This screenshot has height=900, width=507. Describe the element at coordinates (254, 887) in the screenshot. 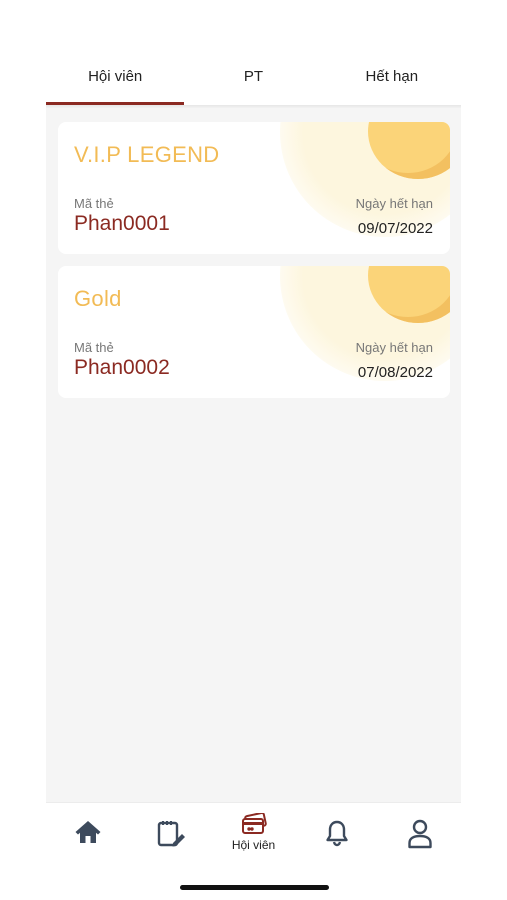

I see `home-indicator` at that location.